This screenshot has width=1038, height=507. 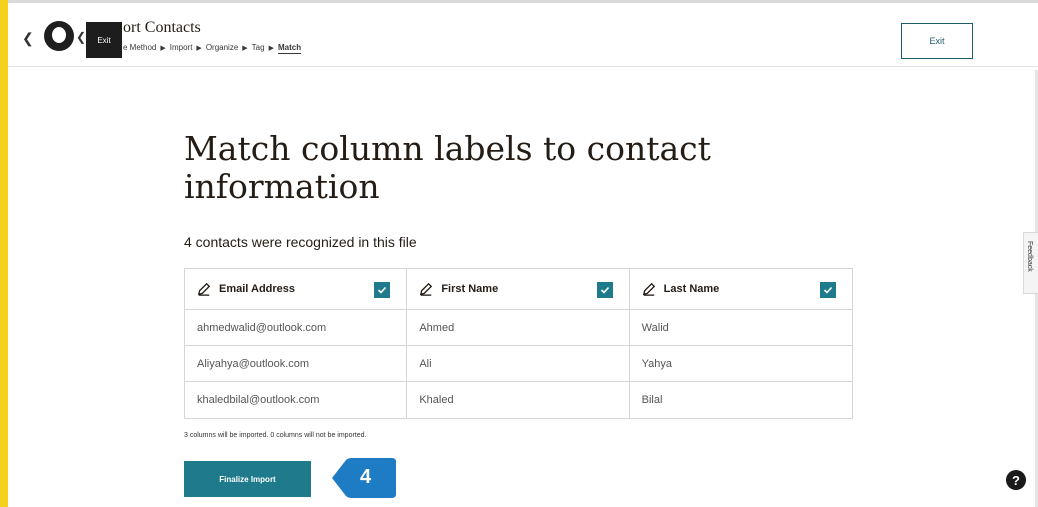 I want to click on table-cell: Ali, so click(x=518, y=363).